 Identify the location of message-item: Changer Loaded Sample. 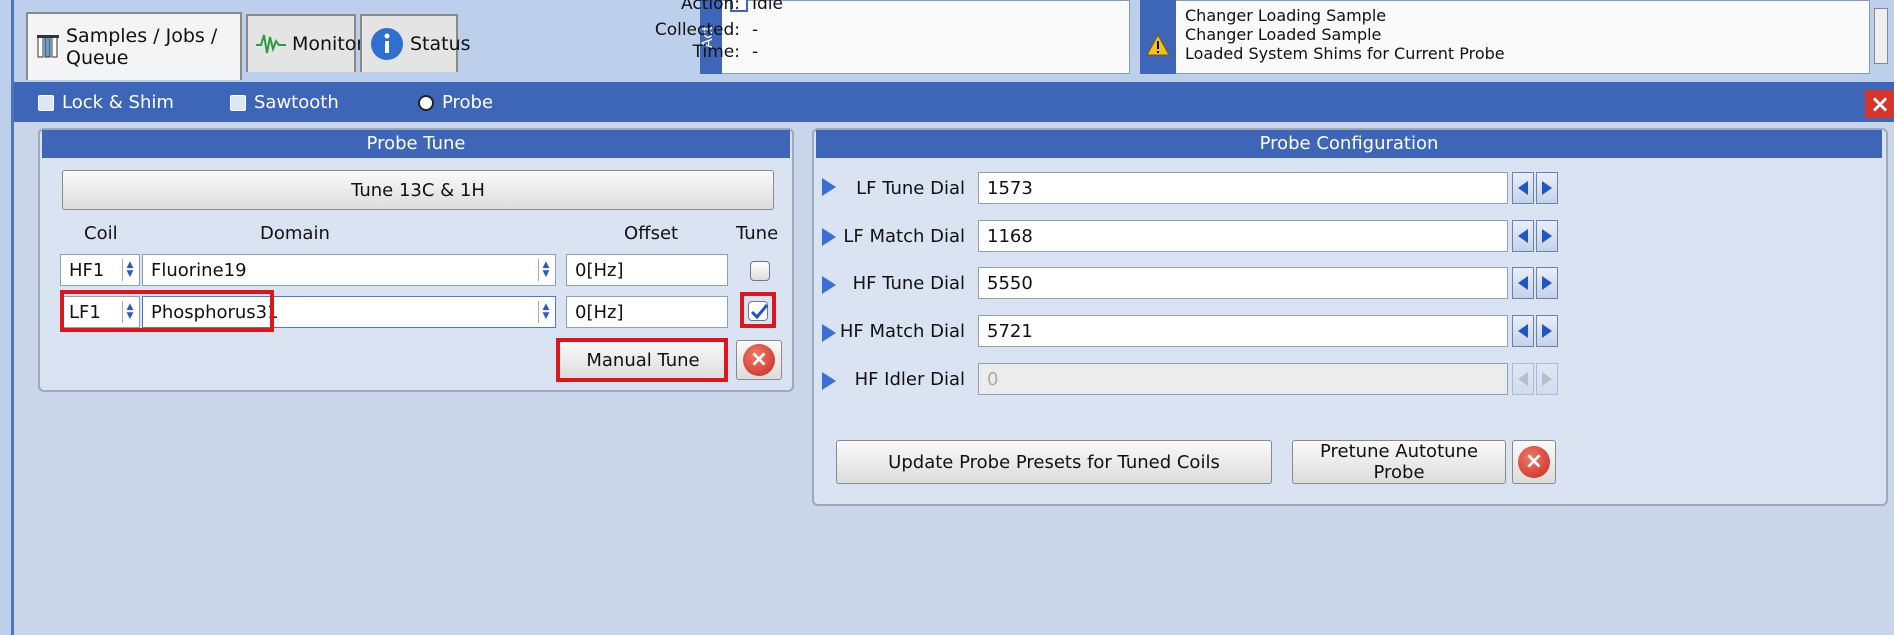
(1283, 34).